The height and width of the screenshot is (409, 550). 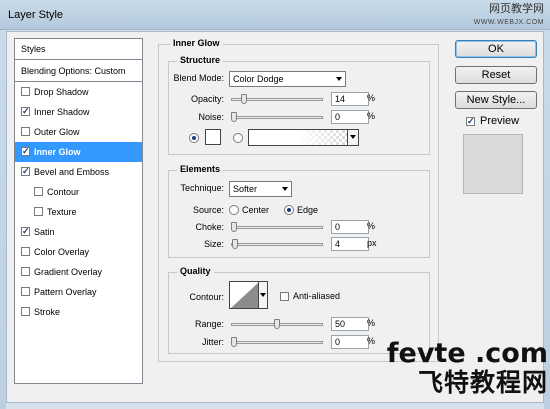 I want to click on style-item-inner-shadow: ✓ Inner Shadow, so click(x=78, y=112).